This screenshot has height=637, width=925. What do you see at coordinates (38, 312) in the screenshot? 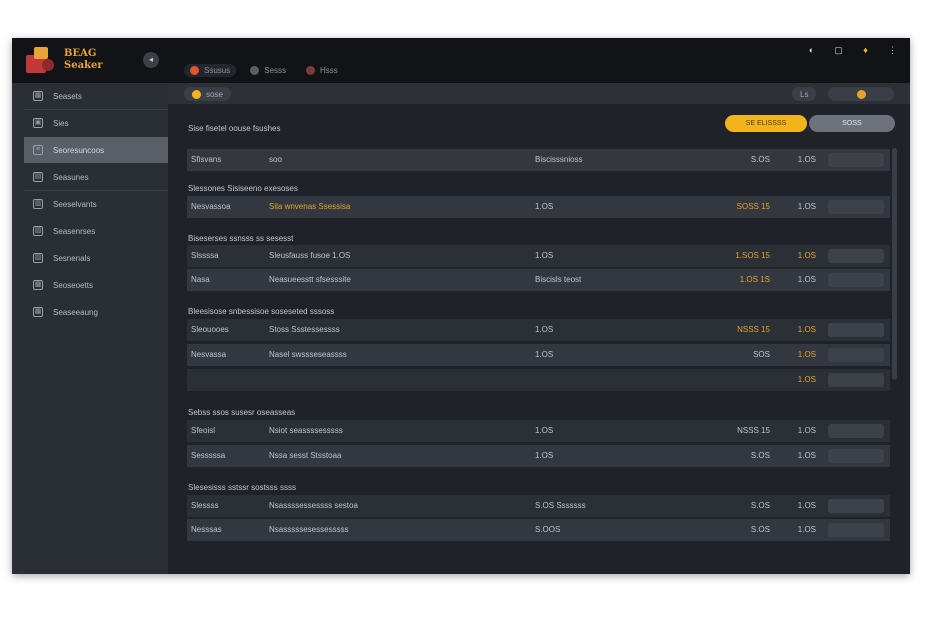
I see `calendar-icon: ▦` at bounding box center [38, 312].